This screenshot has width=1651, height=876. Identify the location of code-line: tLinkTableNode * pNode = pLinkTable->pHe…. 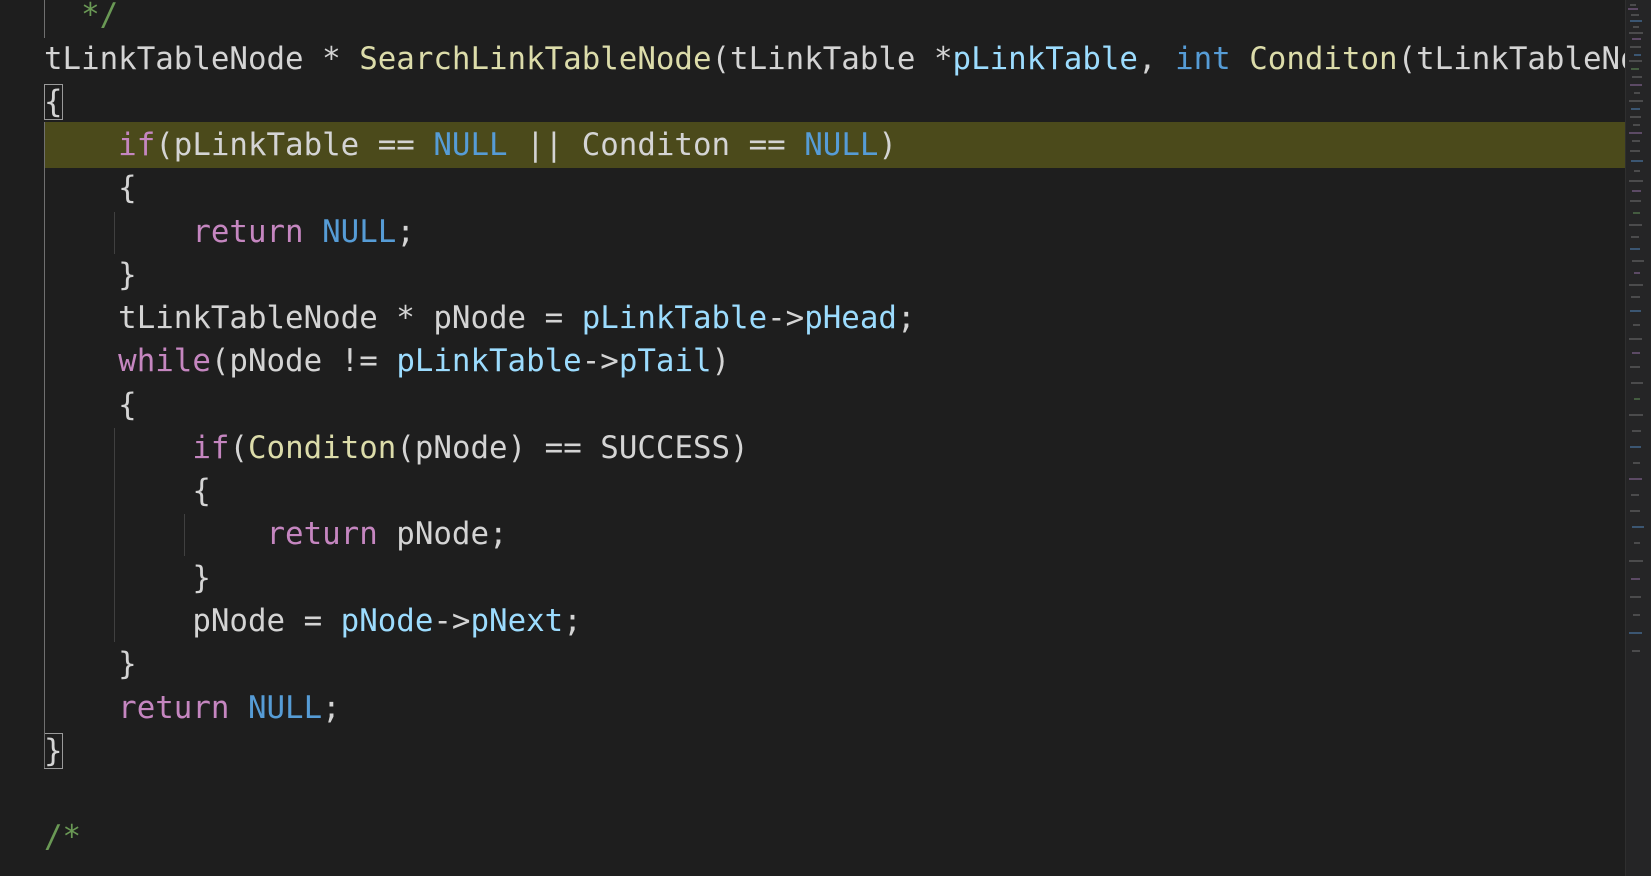
(457, 318).